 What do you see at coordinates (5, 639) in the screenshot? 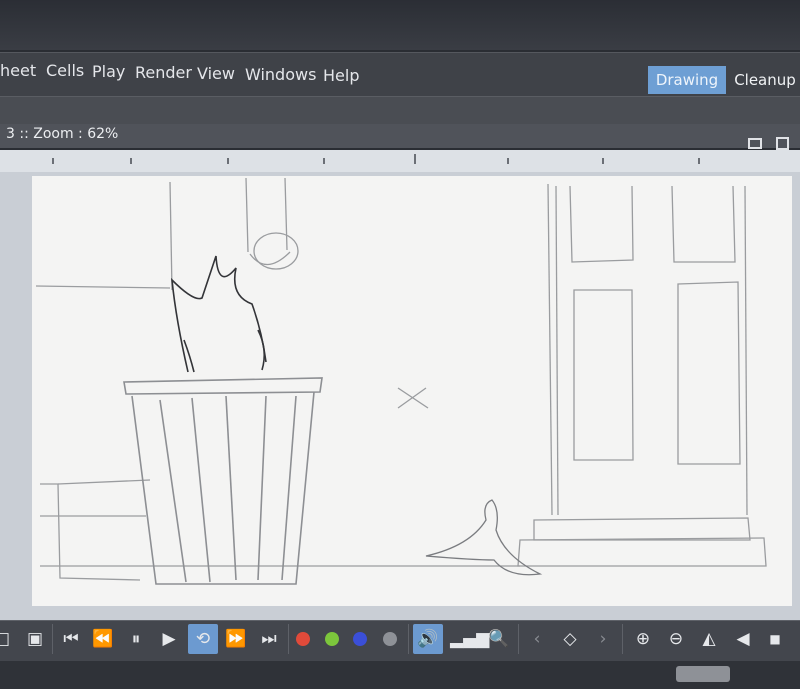
I see `onion-skin-icon: □` at bounding box center [5, 639].